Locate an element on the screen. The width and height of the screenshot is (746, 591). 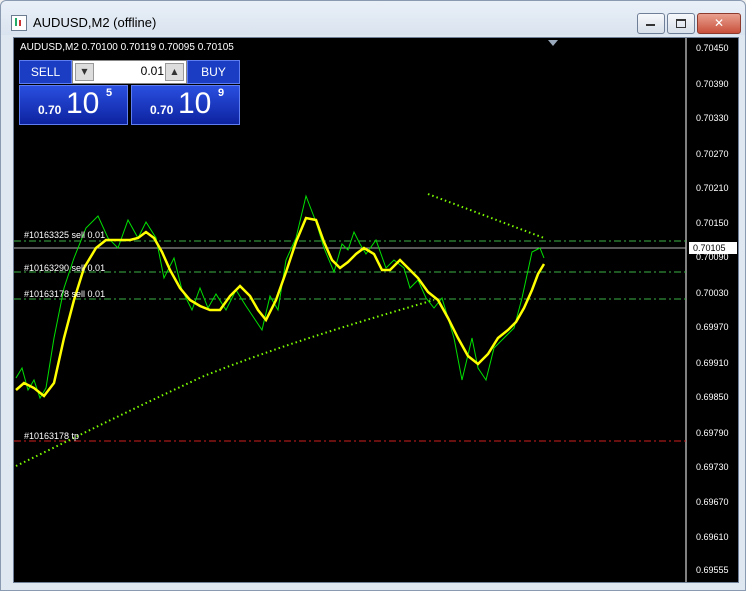
sell-button: SELL is located at coordinates (45, 72).